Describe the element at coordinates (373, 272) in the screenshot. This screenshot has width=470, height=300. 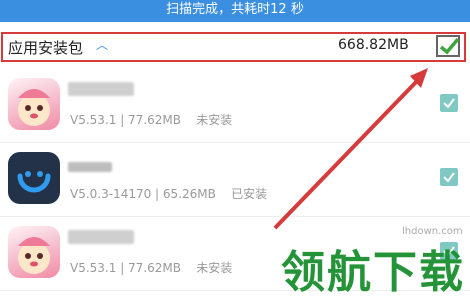
I see `watermark-logo: 领航下载` at that location.